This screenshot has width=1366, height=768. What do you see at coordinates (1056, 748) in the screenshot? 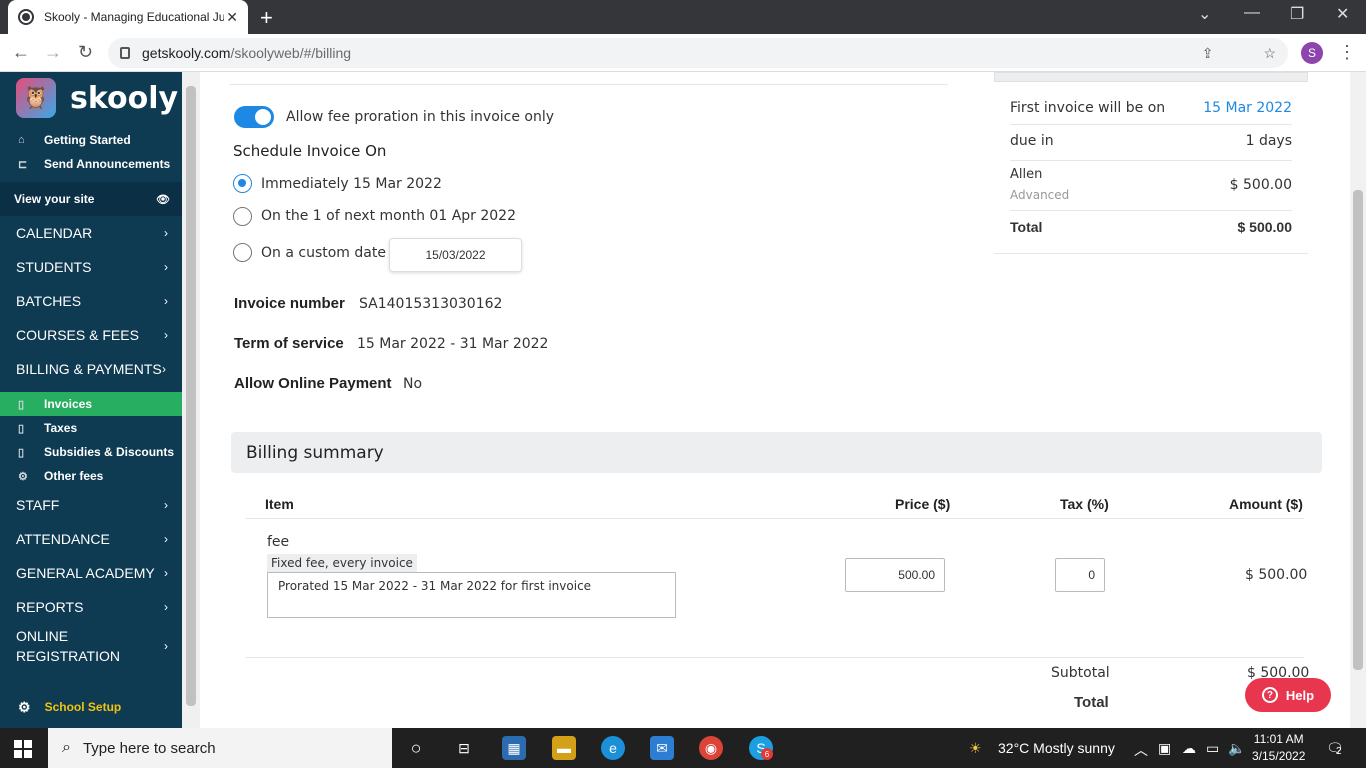
I see `weather-text: 32°C Mostly sunny` at bounding box center [1056, 748].